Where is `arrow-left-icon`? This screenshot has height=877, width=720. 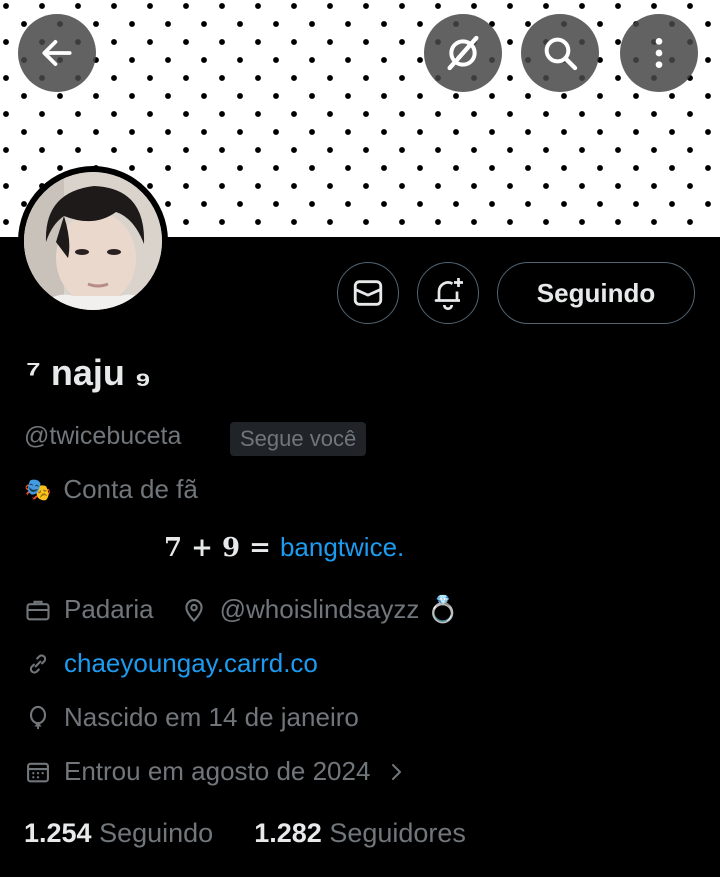
arrow-left-icon is located at coordinates (57, 53).